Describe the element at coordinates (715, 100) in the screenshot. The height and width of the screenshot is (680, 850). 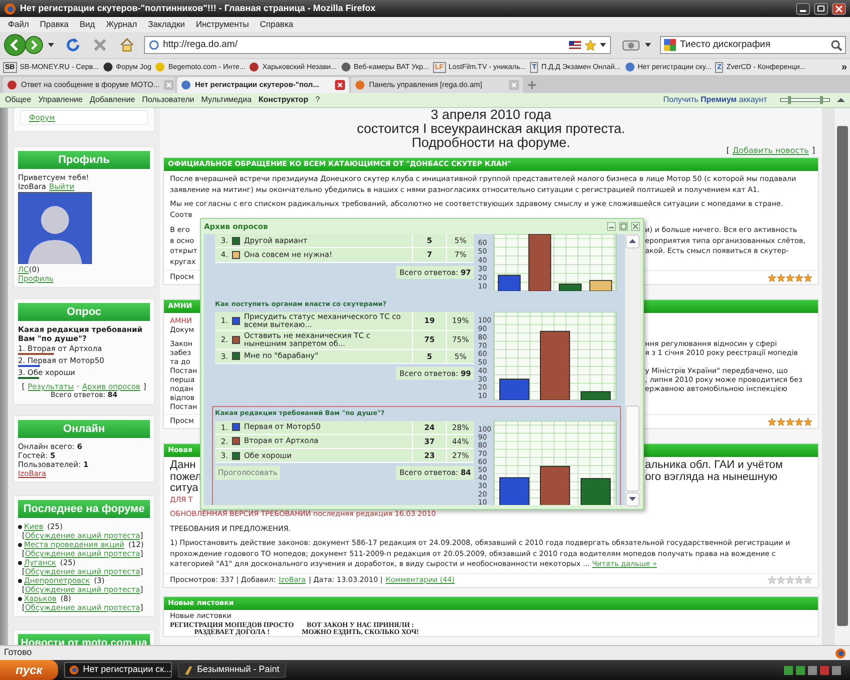
I see `premium-link: Получить Премиум аккаунт` at that location.